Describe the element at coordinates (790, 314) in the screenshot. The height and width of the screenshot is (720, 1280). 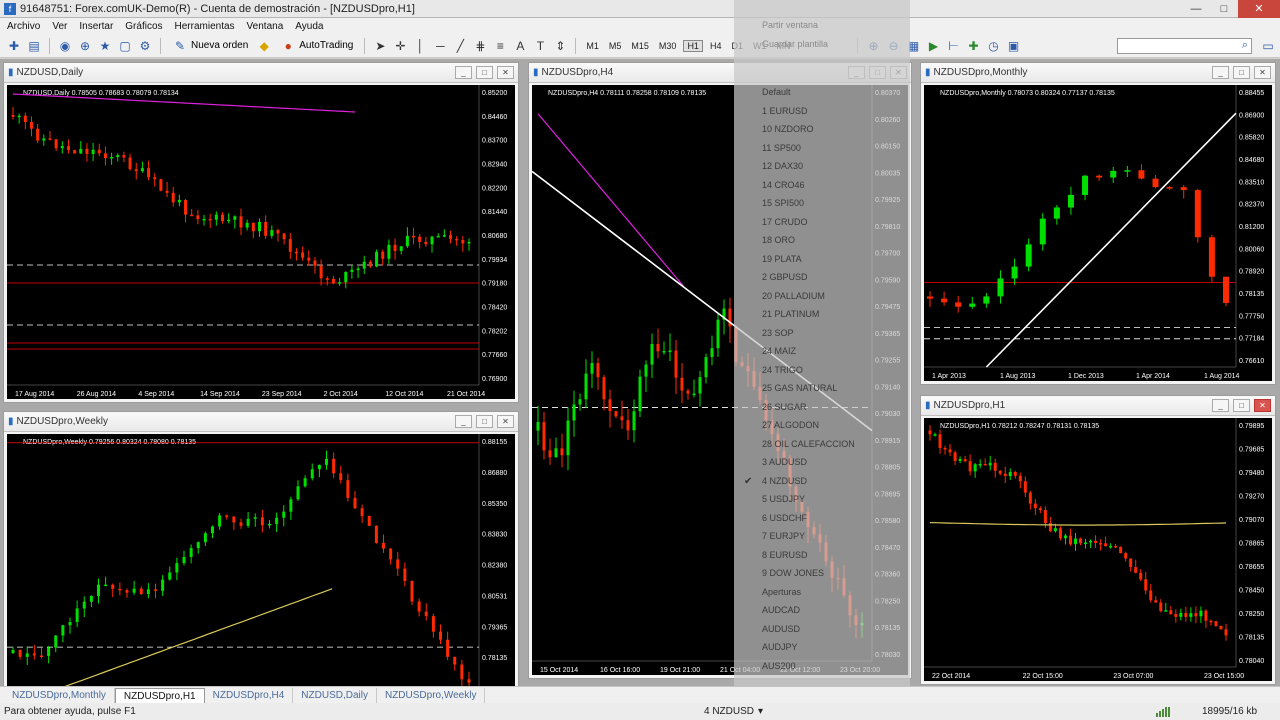
I see `template-menu-item: 21 PLATINUM` at that location.